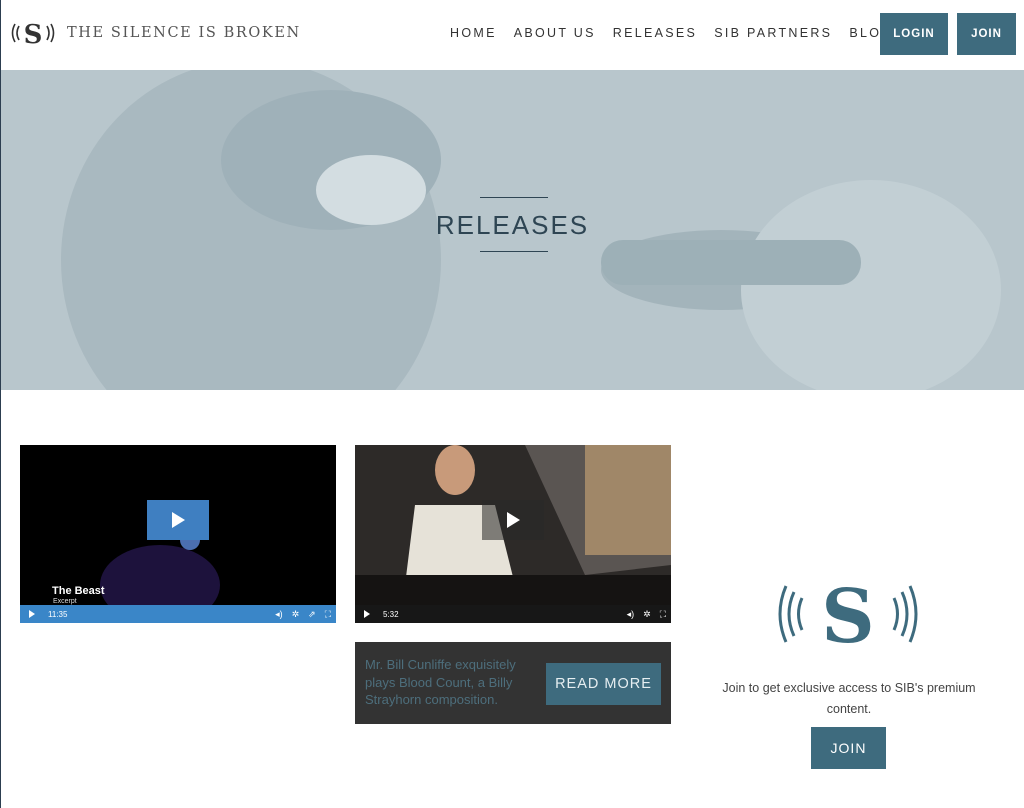 This screenshot has height=808, width=1024. I want to click on main-nav: HOME ABOUT US RELEASES SIB PARTNERS BLOG, so click(680, 33).